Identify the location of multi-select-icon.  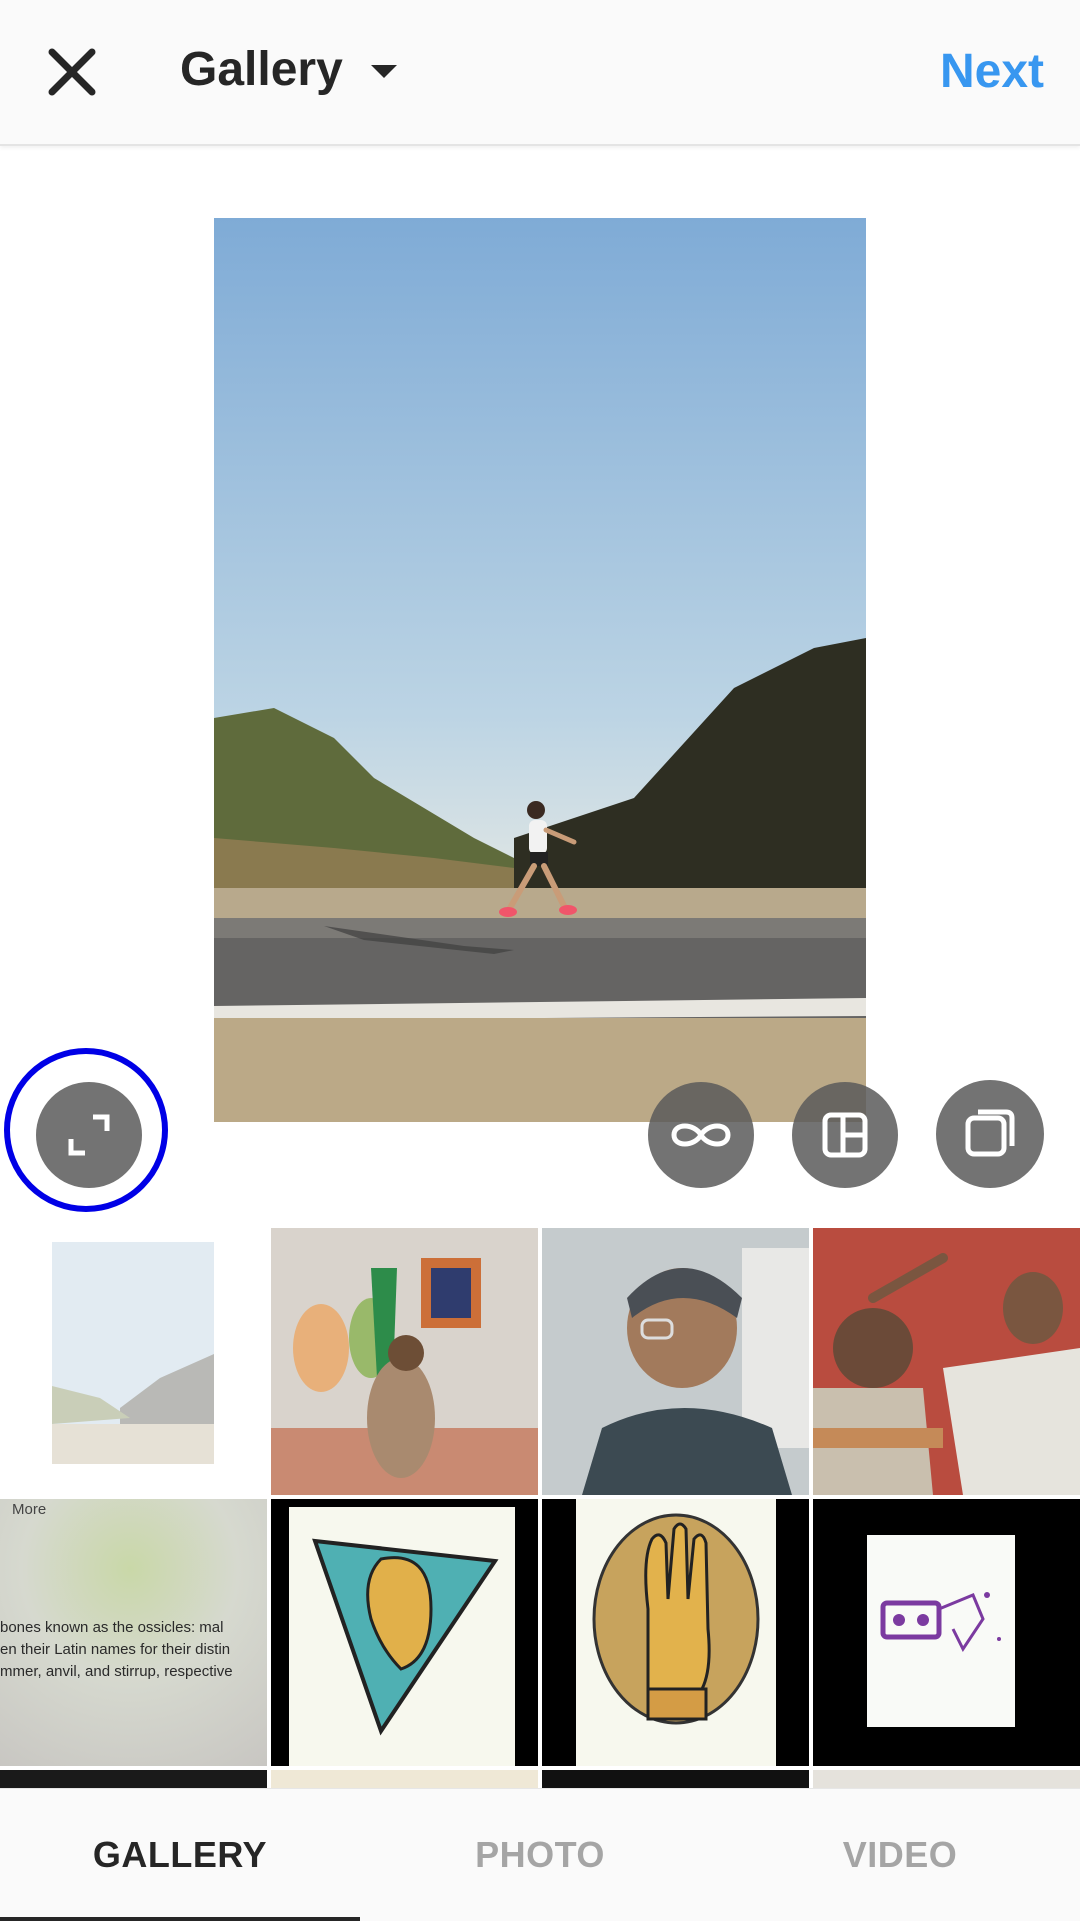
(990, 1133).